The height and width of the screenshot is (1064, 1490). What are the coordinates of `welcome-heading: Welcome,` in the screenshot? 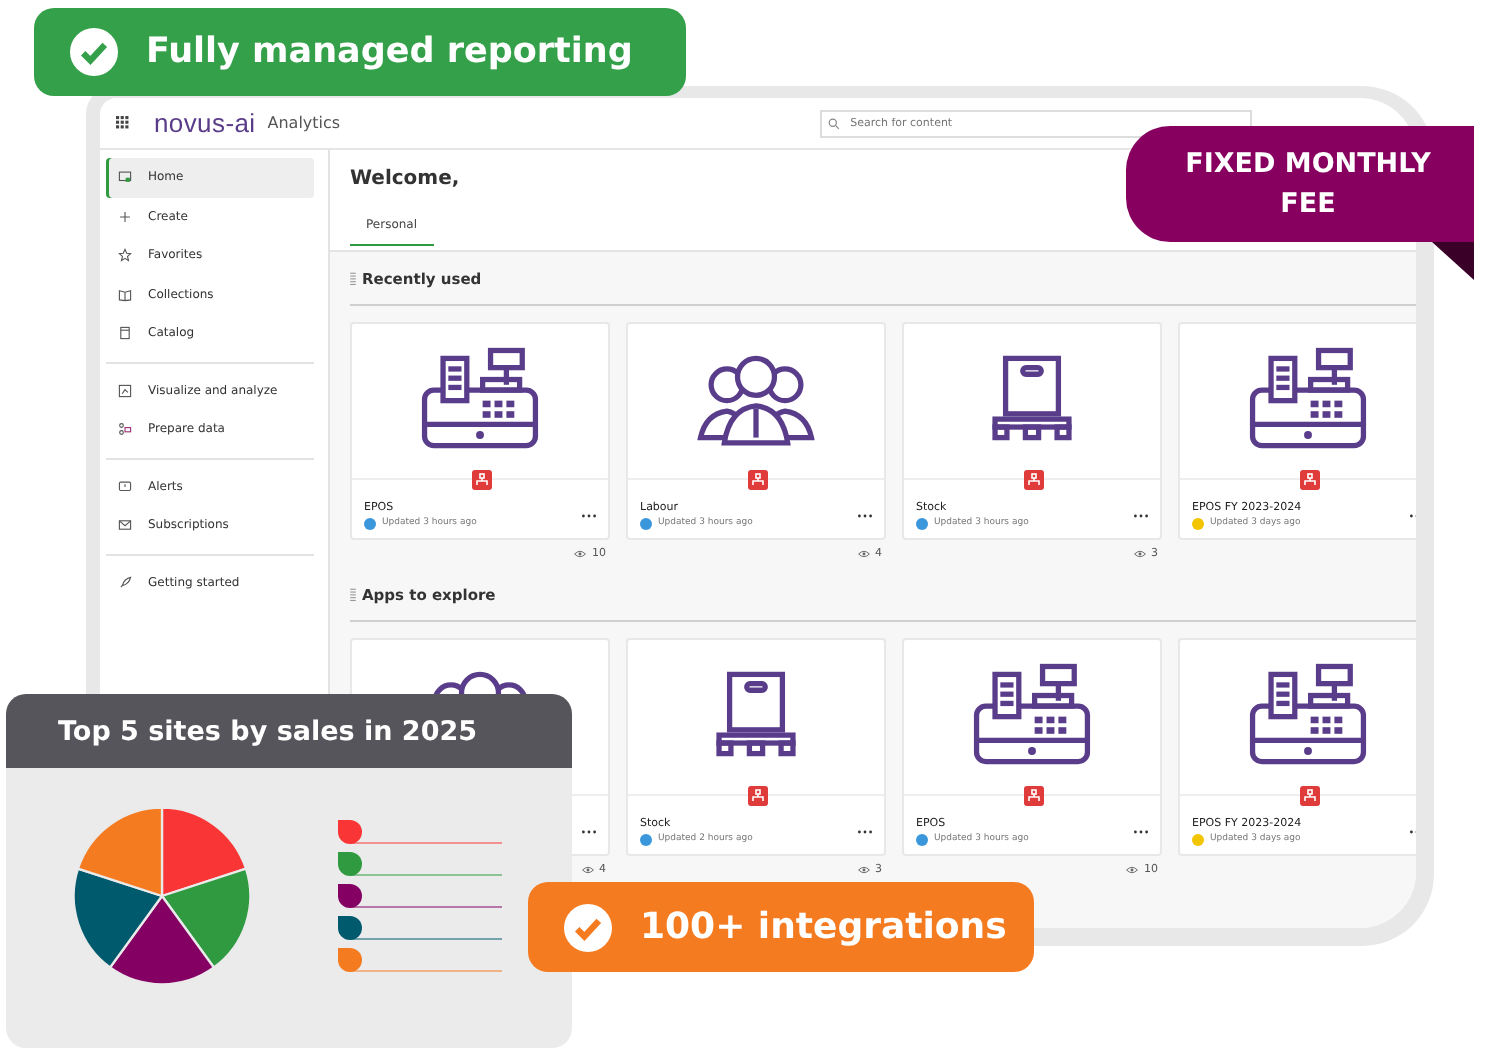 It's located at (406, 179).